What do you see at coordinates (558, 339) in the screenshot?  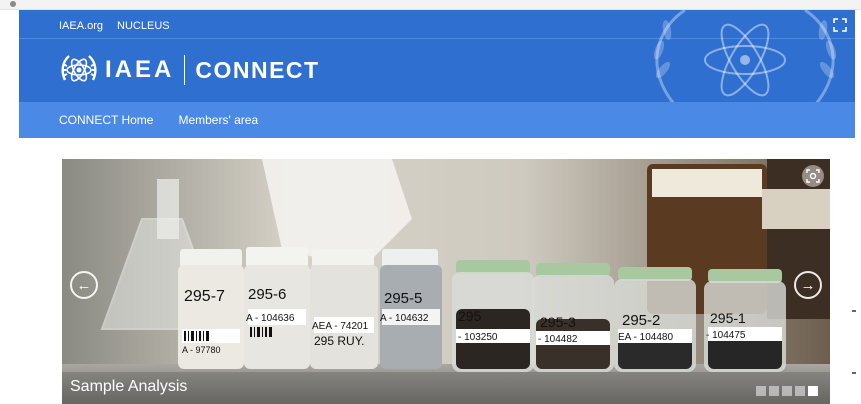 I see `jar-2-code: - 104482` at bounding box center [558, 339].